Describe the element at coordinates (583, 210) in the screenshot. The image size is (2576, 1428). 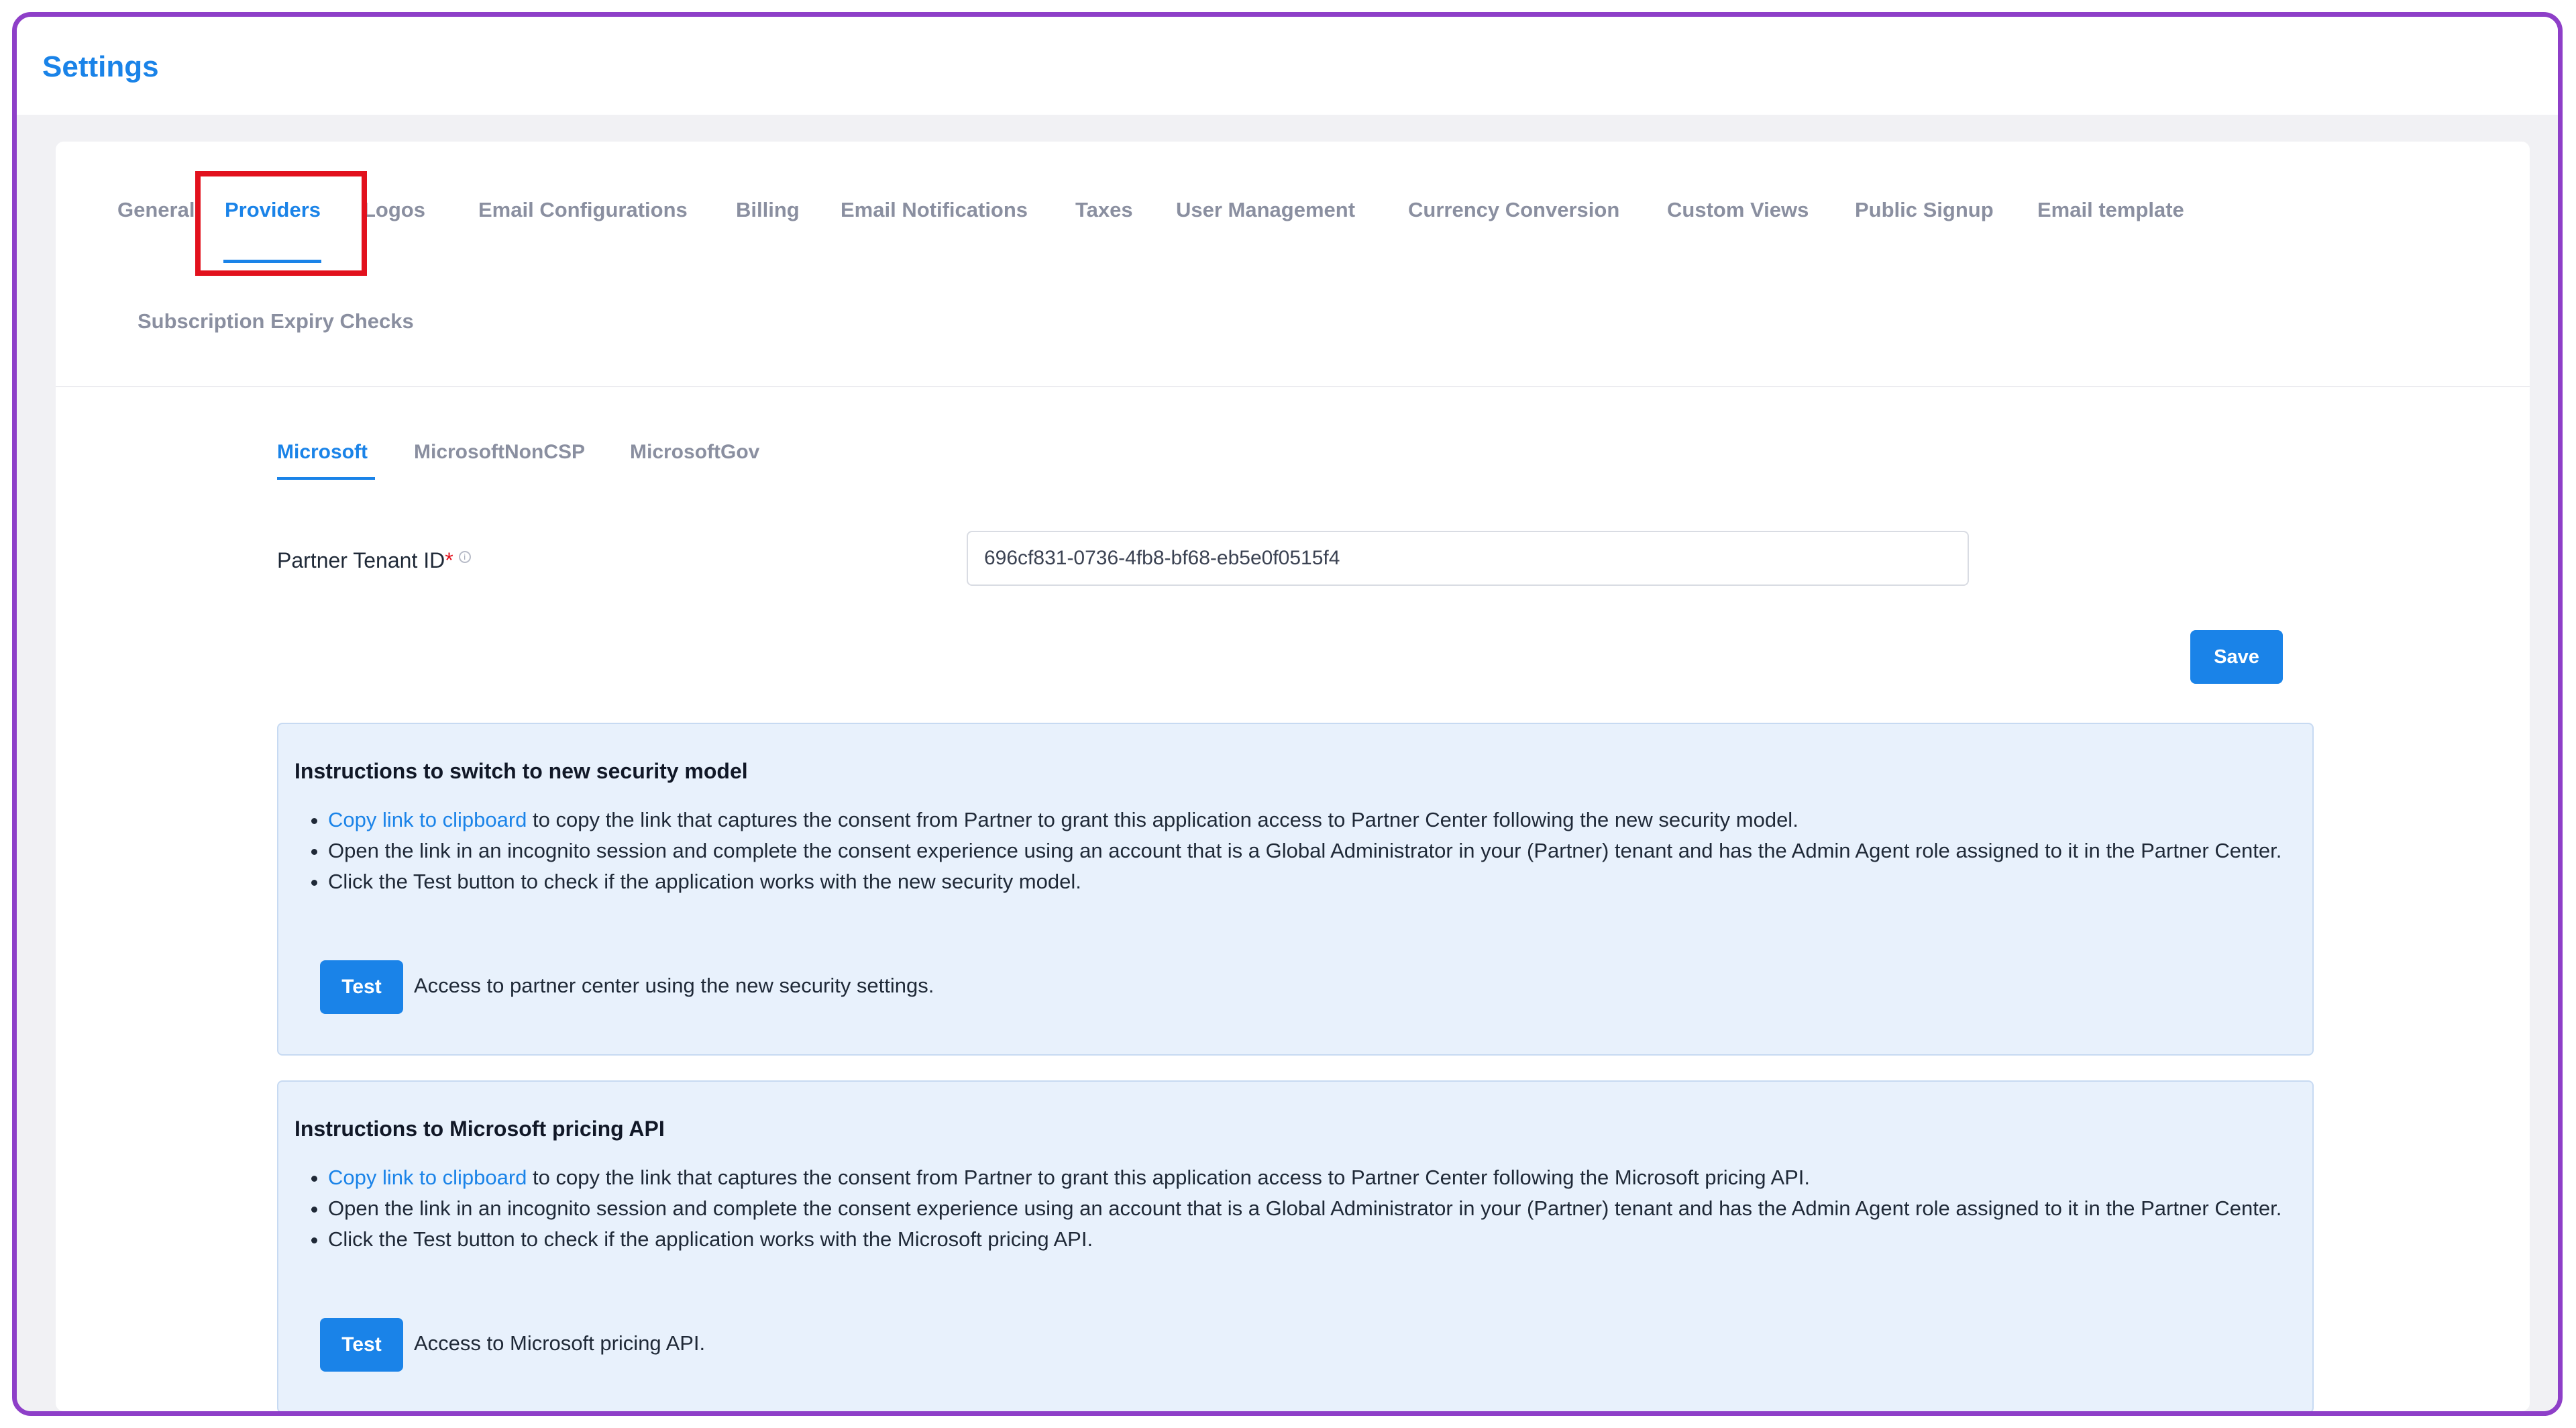
I see `tab-email-configurations: Email Configurations` at that location.